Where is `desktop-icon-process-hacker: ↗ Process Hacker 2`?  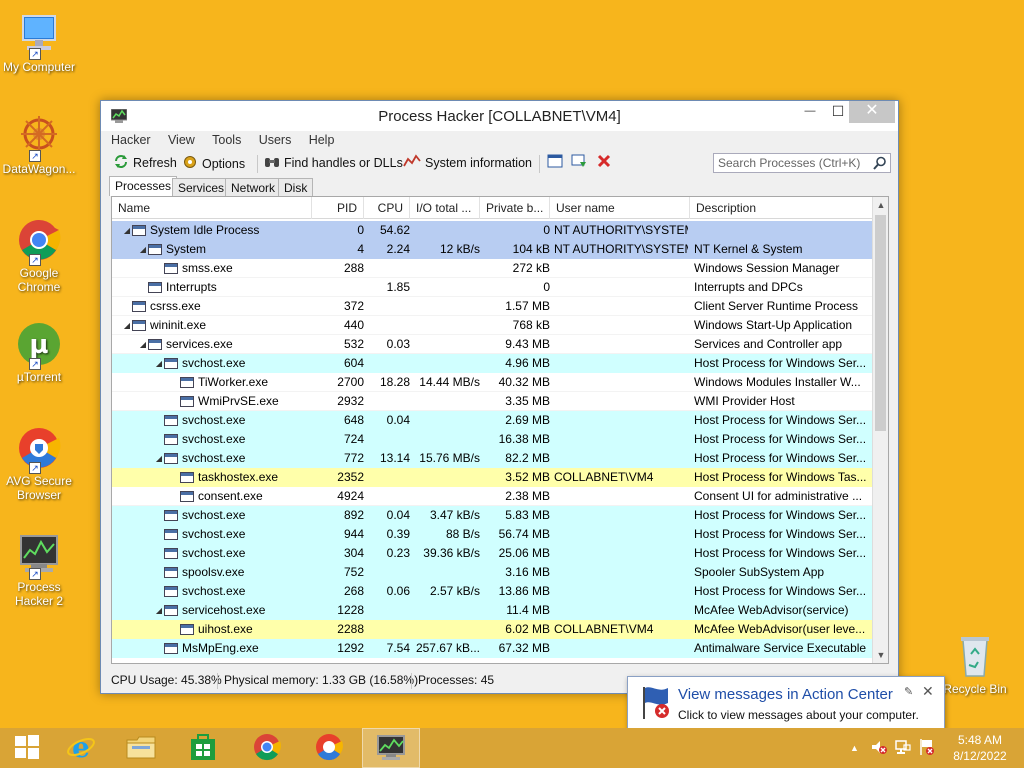 desktop-icon-process-hacker: ↗ Process Hacker 2 is located at coordinates (39, 569).